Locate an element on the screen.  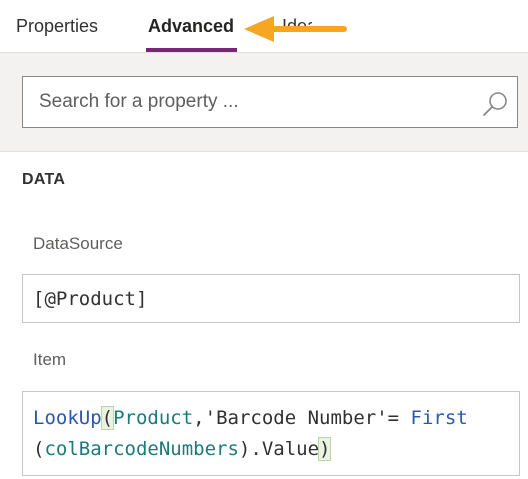
item-label: Item is located at coordinates (50, 359).